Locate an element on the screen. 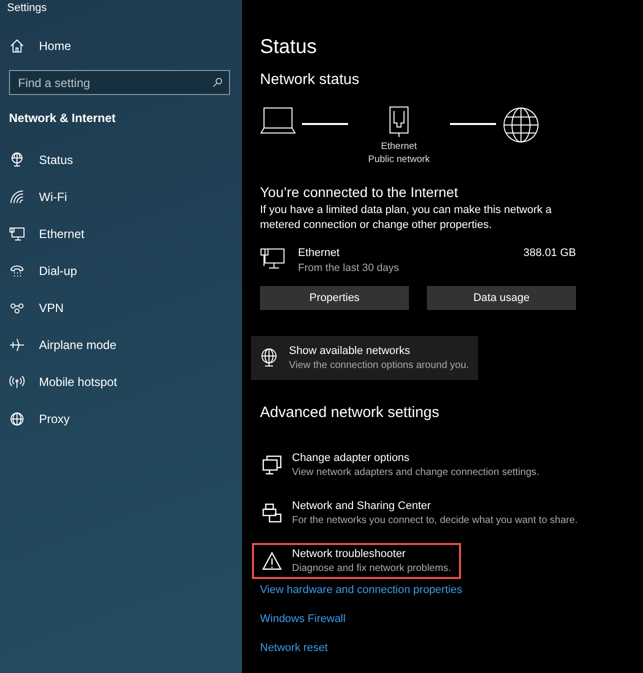 This screenshot has width=643, height=673. home-icon is located at coordinates (17, 46).